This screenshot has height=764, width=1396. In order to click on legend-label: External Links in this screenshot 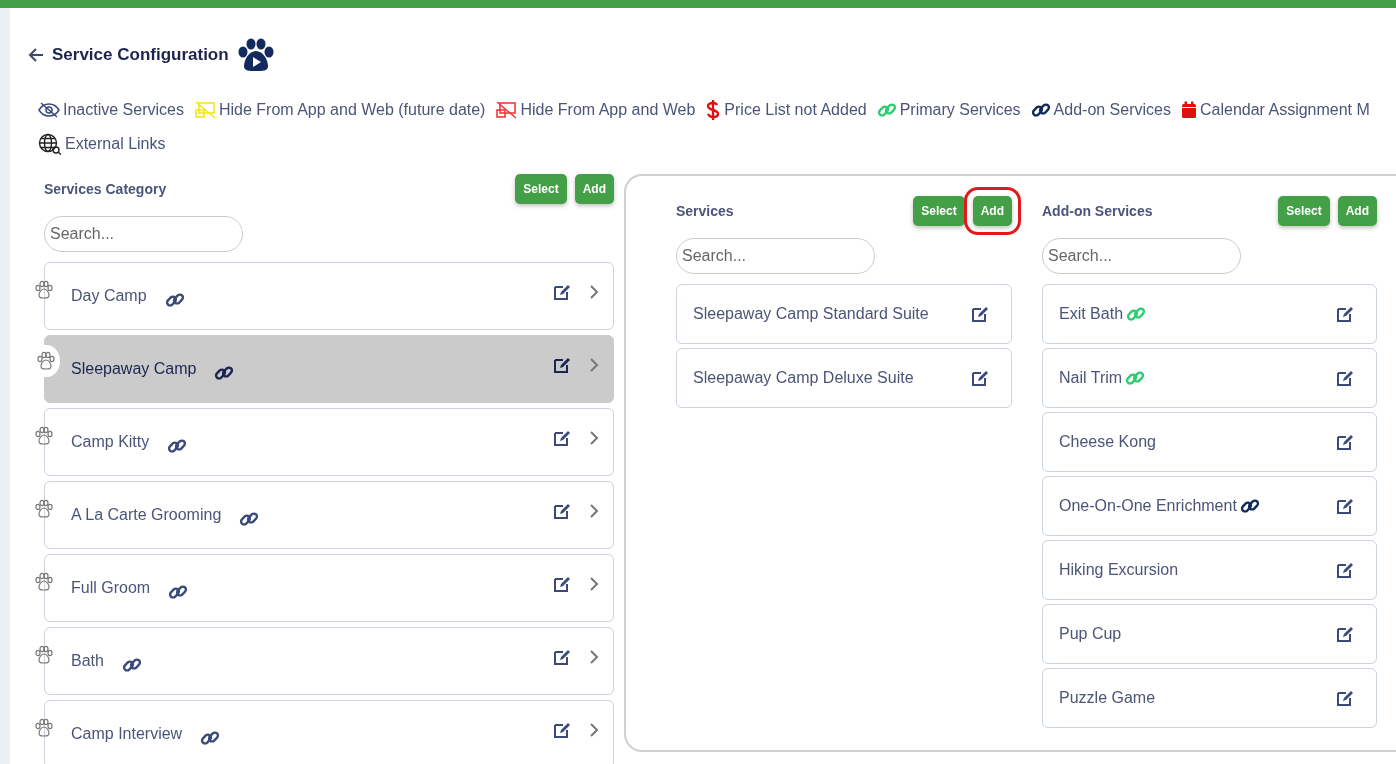, I will do `click(115, 144)`.